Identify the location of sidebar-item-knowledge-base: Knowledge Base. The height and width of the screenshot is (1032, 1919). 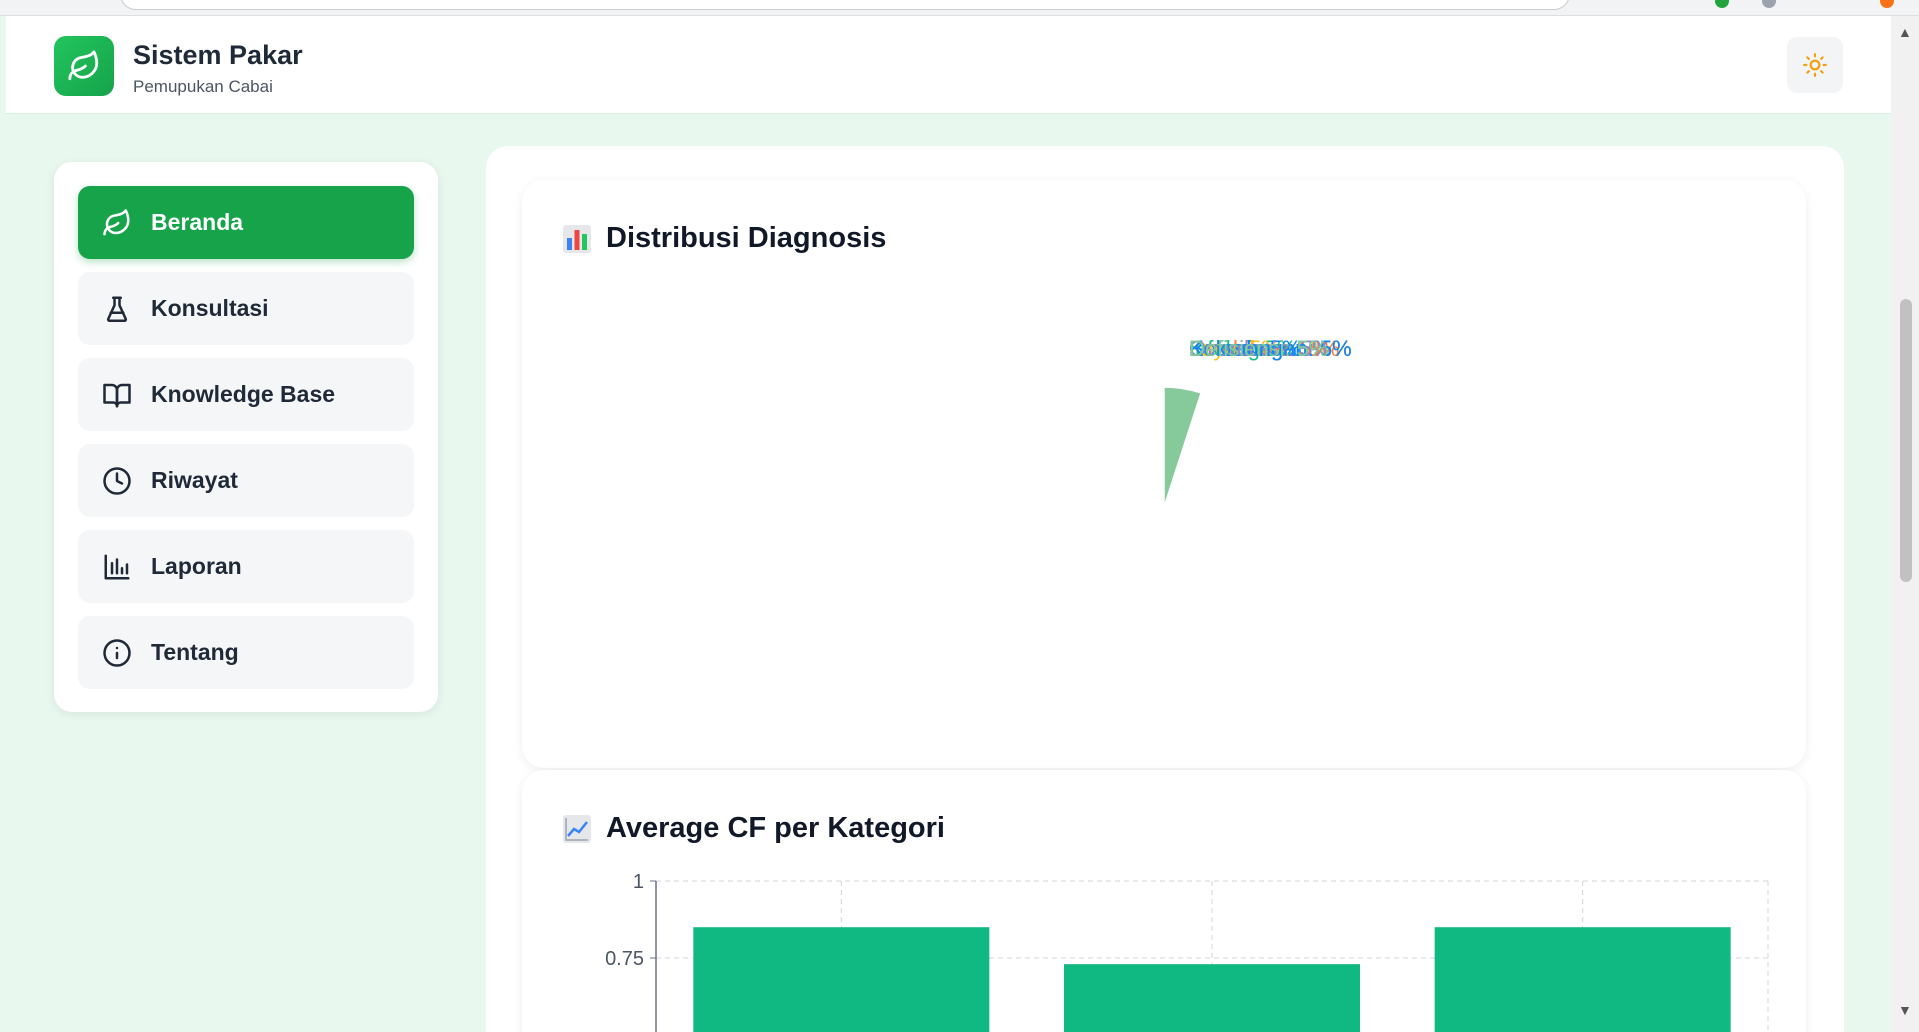
(246, 394).